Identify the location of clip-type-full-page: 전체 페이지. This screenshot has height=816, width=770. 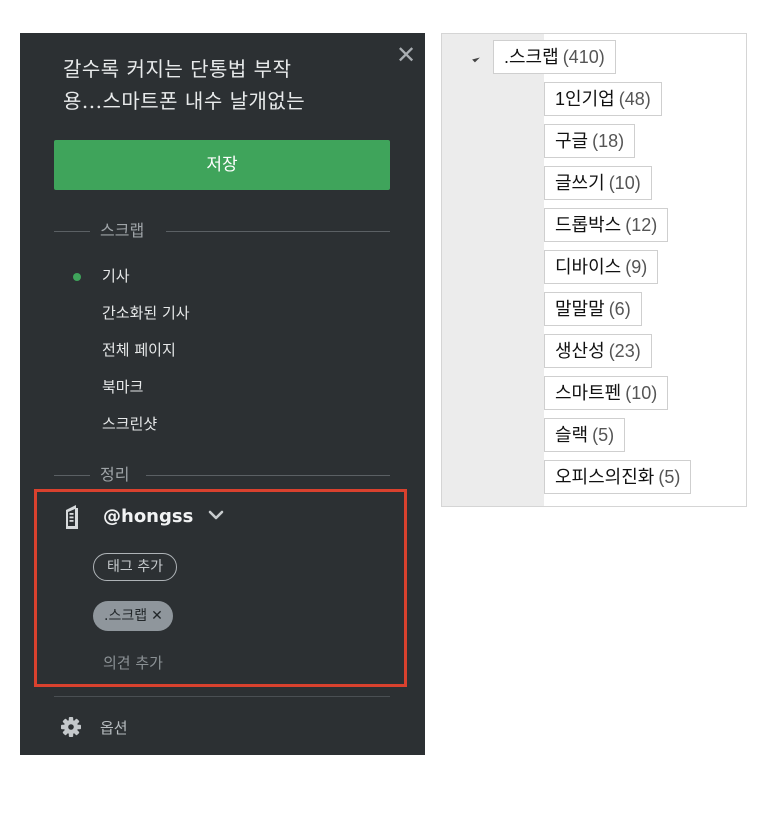
(126, 353).